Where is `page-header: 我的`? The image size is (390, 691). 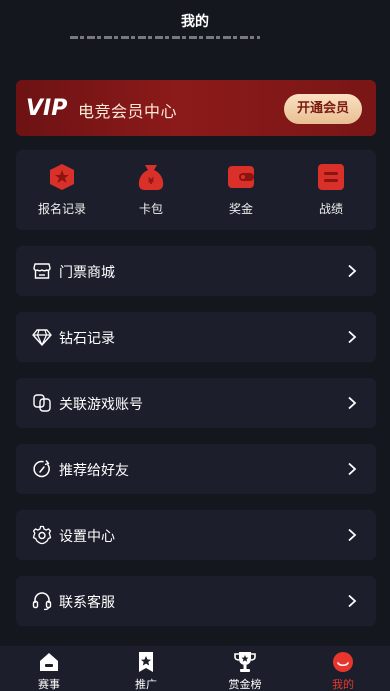 page-header: 我的 is located at coordinates (195, 20).